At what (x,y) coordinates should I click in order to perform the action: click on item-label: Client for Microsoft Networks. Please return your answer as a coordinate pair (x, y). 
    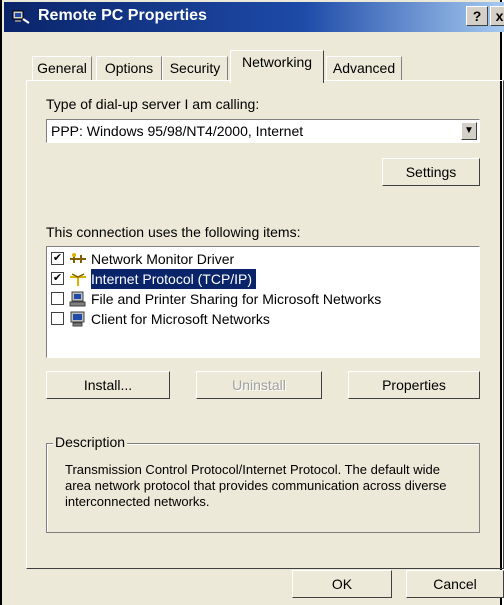
    Looking at the image, I should click on (180, 319).